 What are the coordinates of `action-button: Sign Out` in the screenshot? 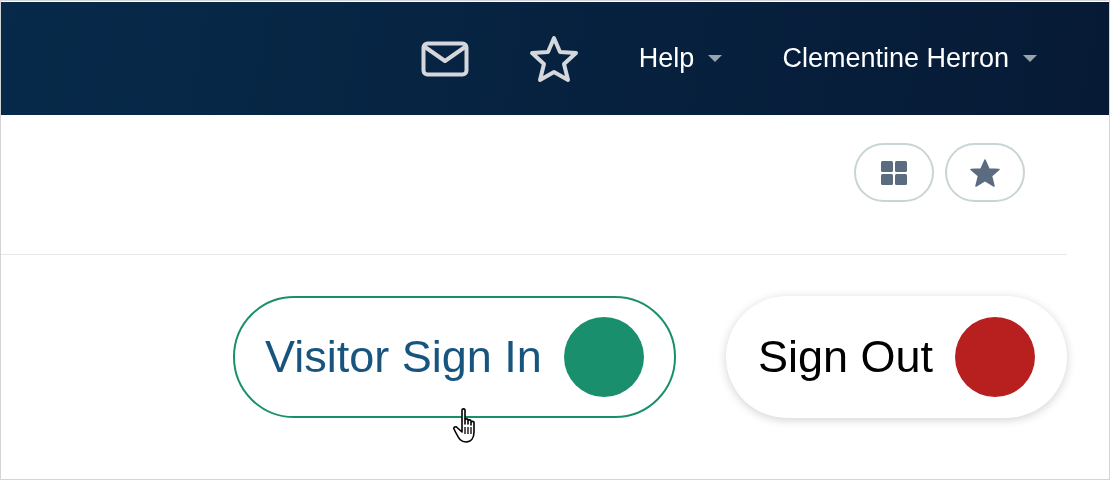 It's located at (896, 357).